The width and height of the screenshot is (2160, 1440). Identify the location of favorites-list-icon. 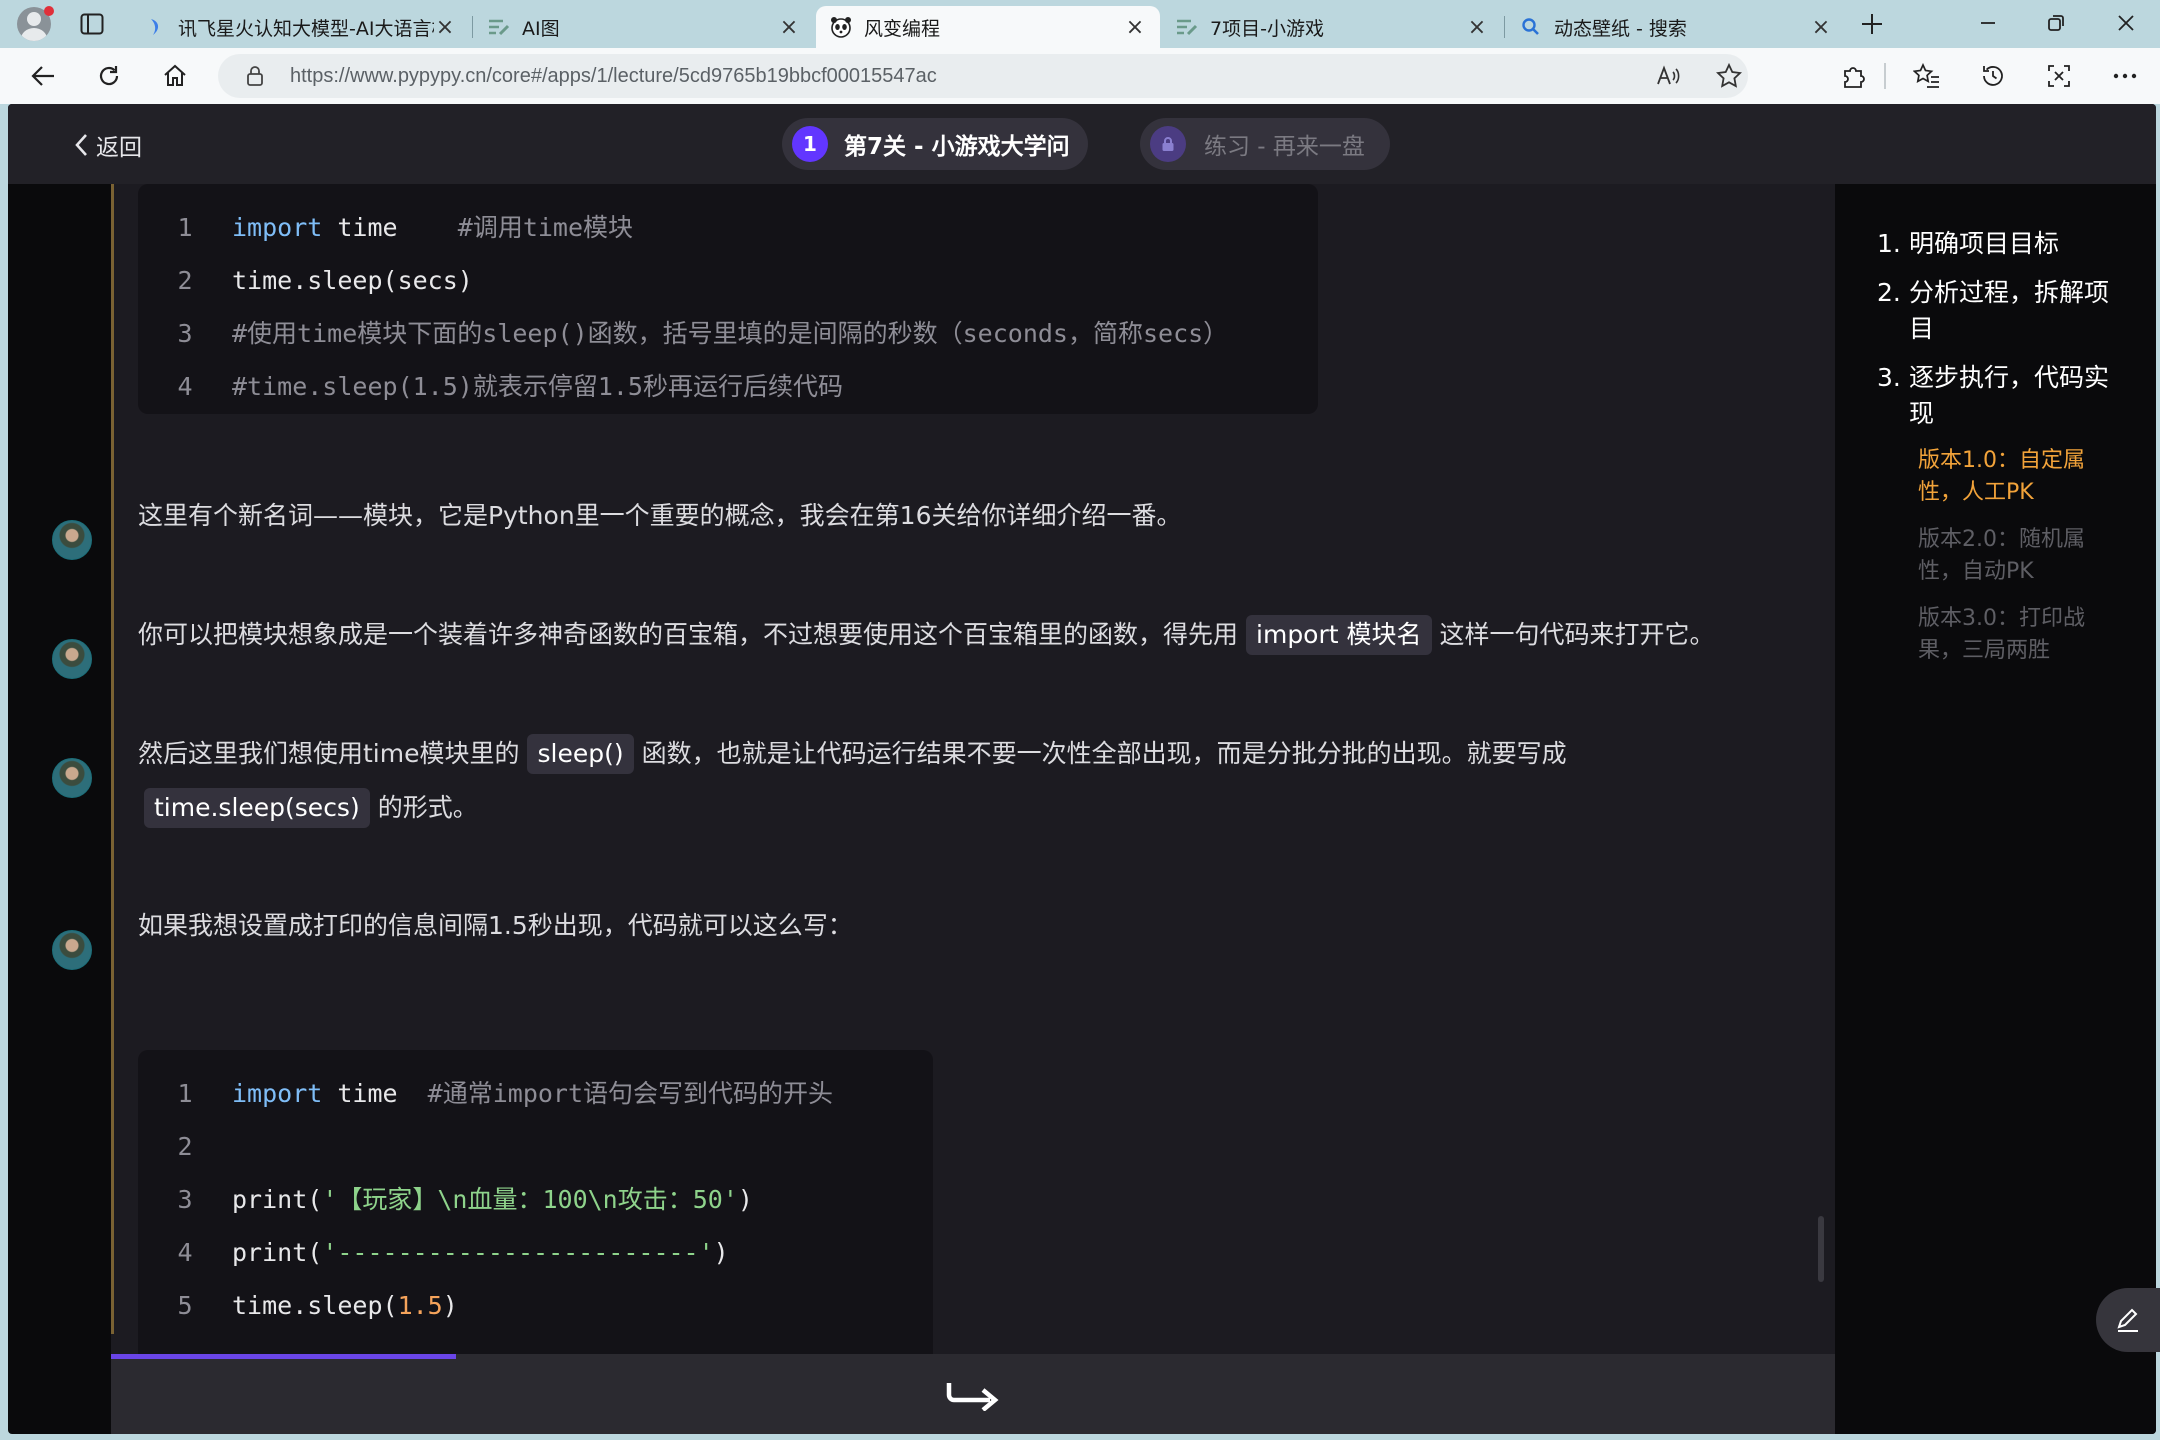
(1926, 75).